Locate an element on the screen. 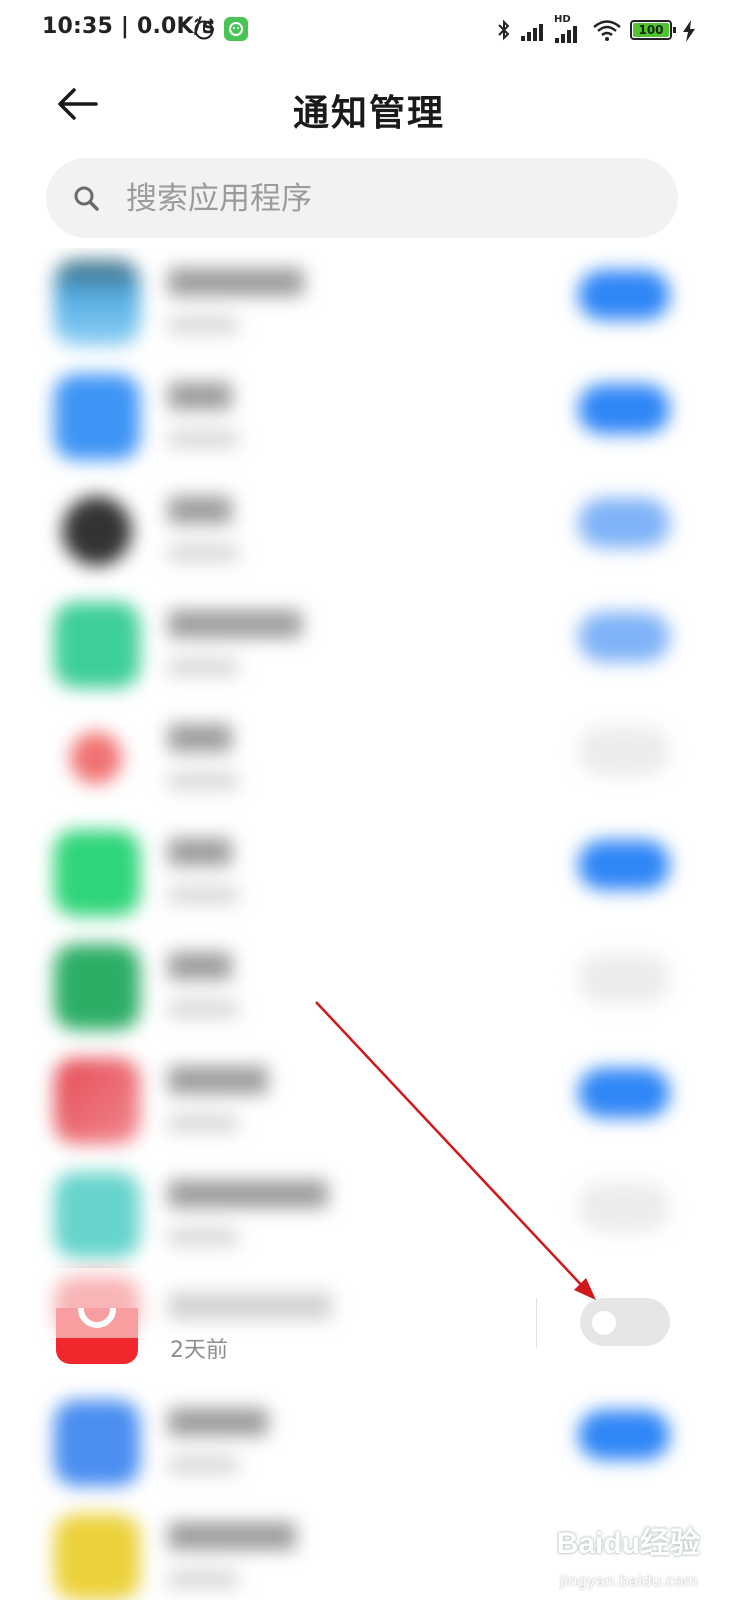  app-last-notified: 2天前 is located at coordinates (199, 1350).